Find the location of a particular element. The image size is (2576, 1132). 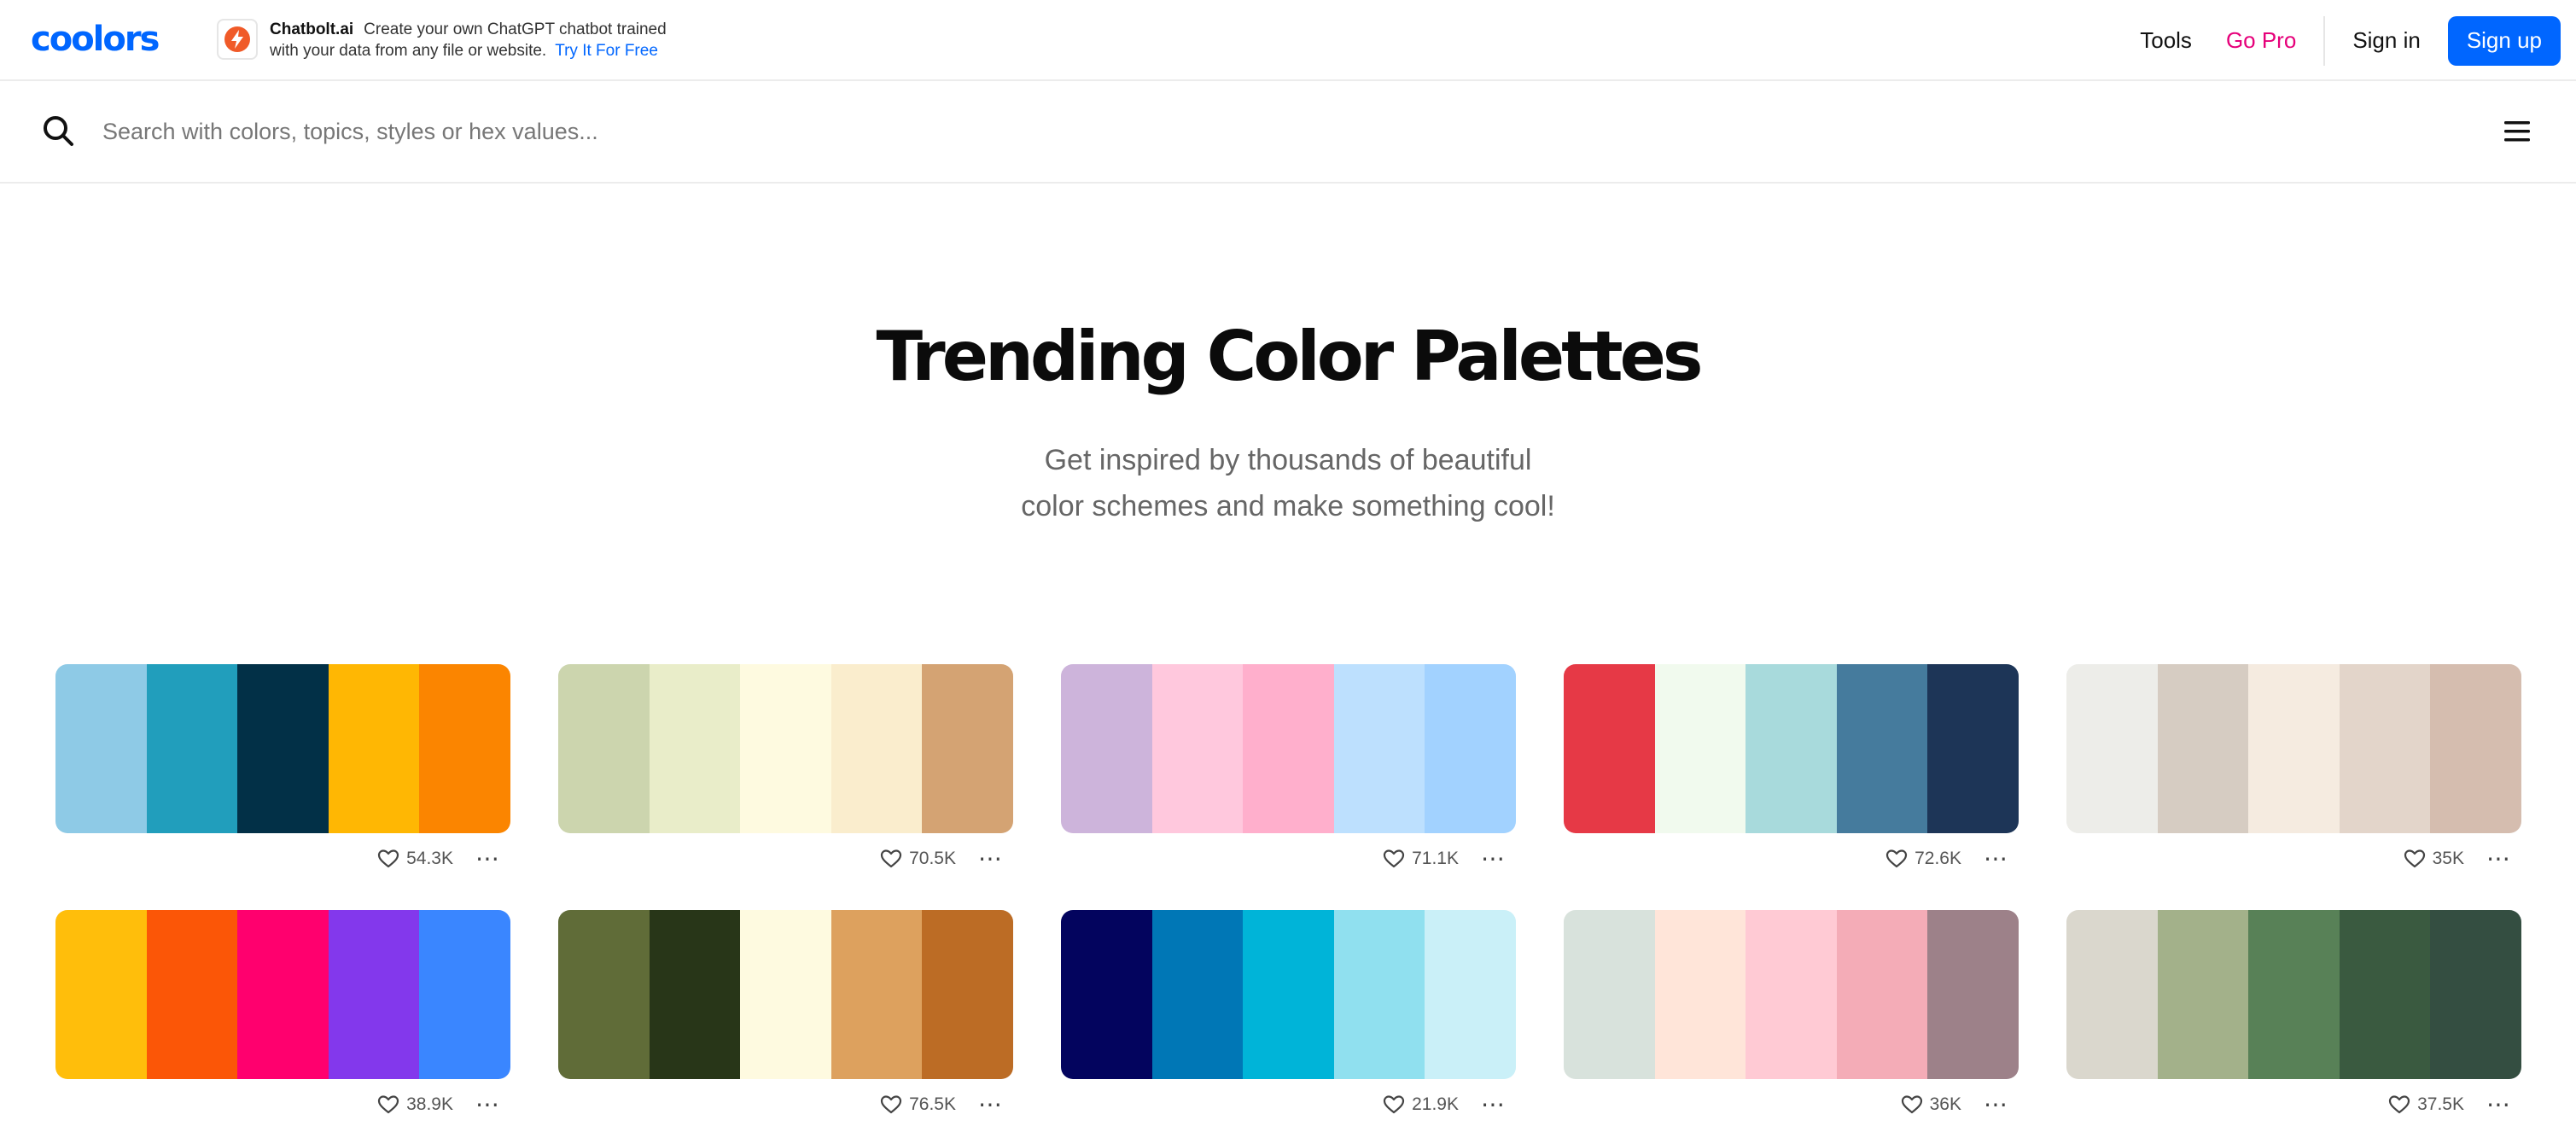

sign-in-link: Sign in is located at coordinates (2386, 40).